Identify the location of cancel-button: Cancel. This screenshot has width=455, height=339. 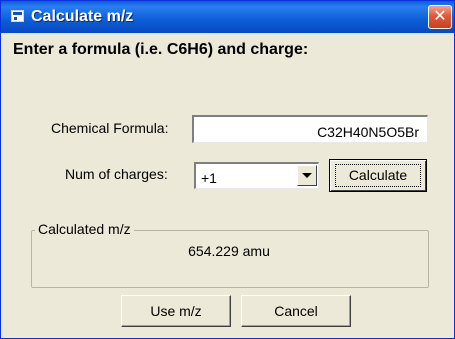
(296, 311).